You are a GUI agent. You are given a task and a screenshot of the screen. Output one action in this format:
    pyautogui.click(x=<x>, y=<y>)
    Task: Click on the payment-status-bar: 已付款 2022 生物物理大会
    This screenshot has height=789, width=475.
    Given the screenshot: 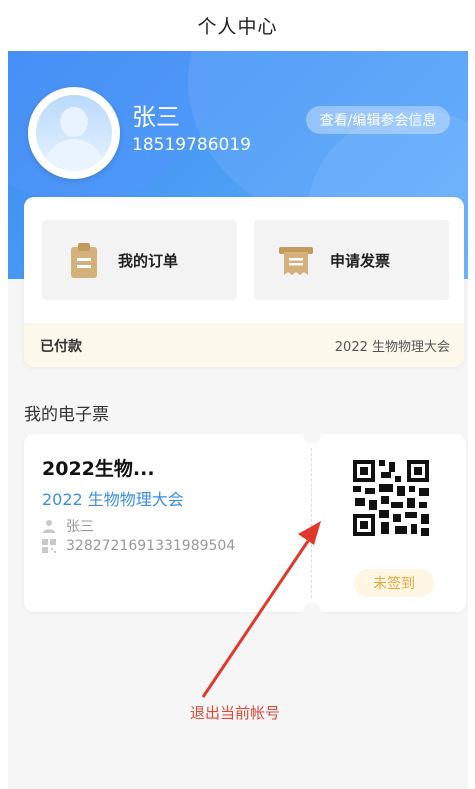 What is the action you would take?
    pyautogui.click(x=244, y=345)
    